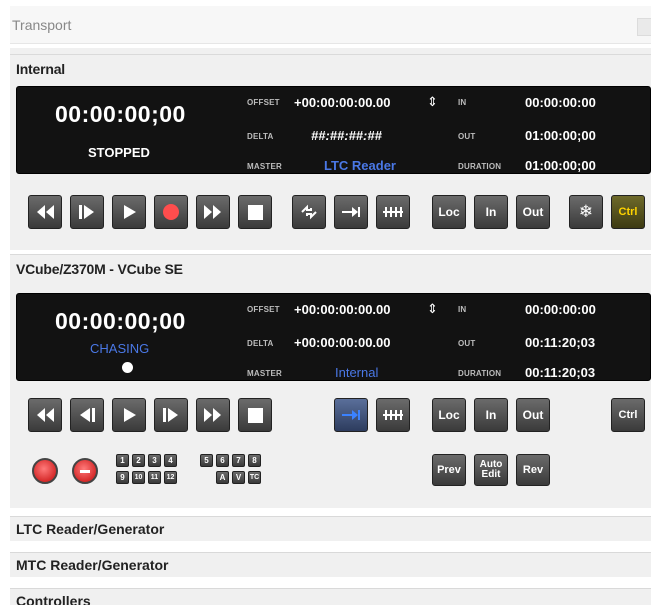 The width and height of the screenshot is (651, 605). What do you see at coordinates (560, 165) in the screenshot?
I see `duration-value: 01:00:00;00` at bounding box center [560, 165].